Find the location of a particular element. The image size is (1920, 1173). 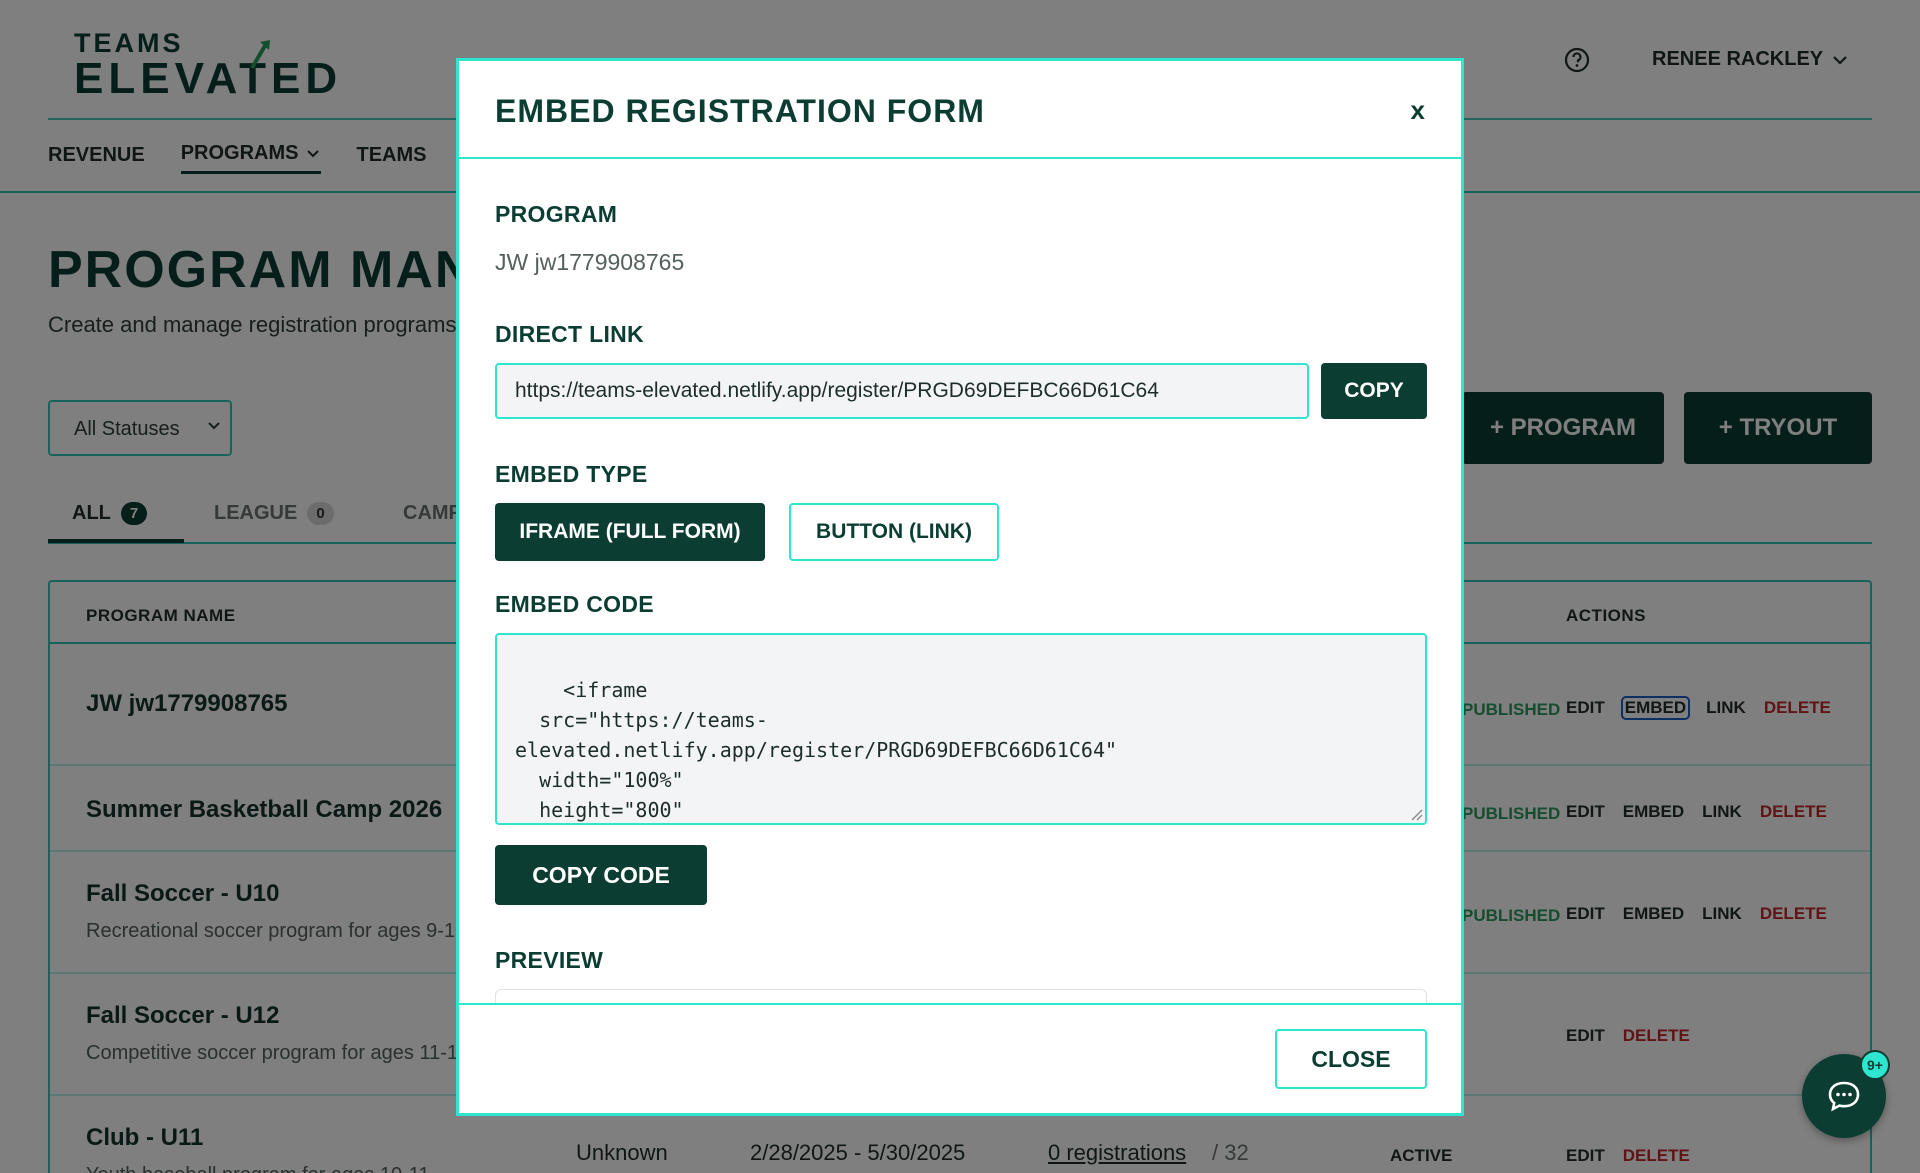

preview-frame is located at coordinates (961, 996).